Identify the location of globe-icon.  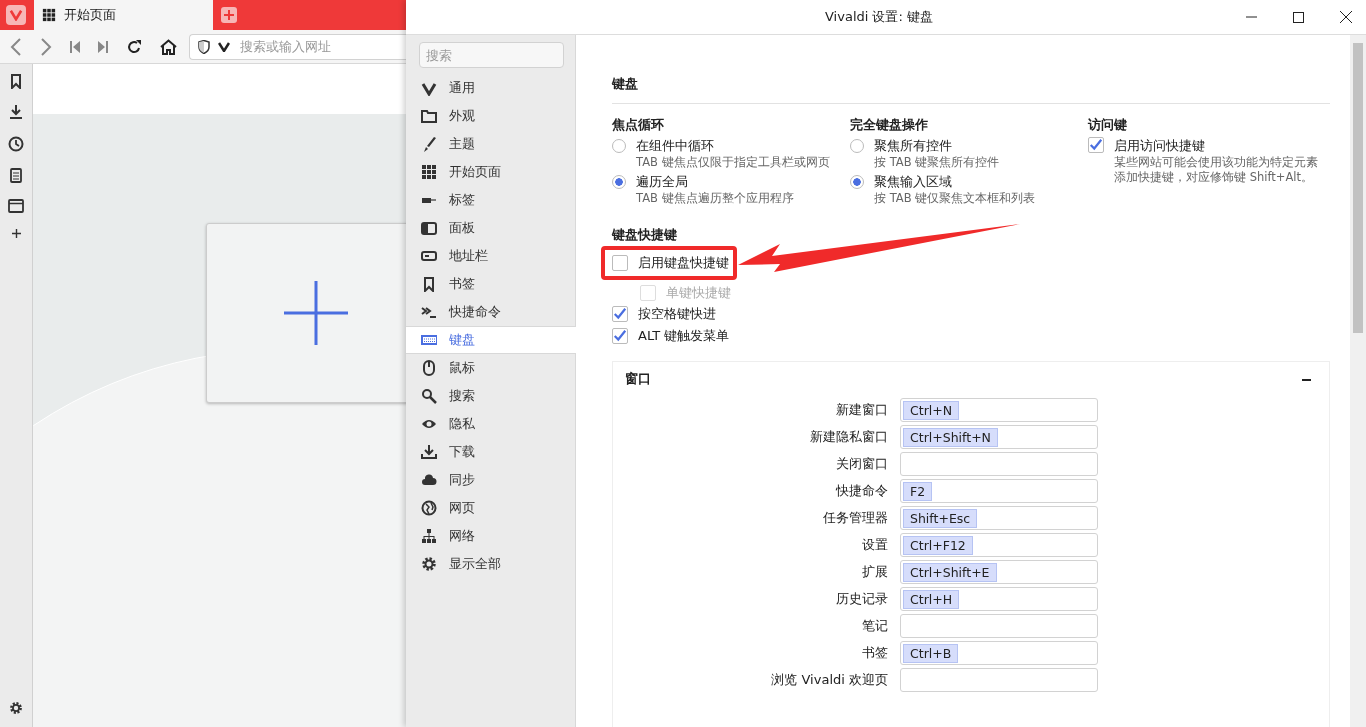
(429, 508).